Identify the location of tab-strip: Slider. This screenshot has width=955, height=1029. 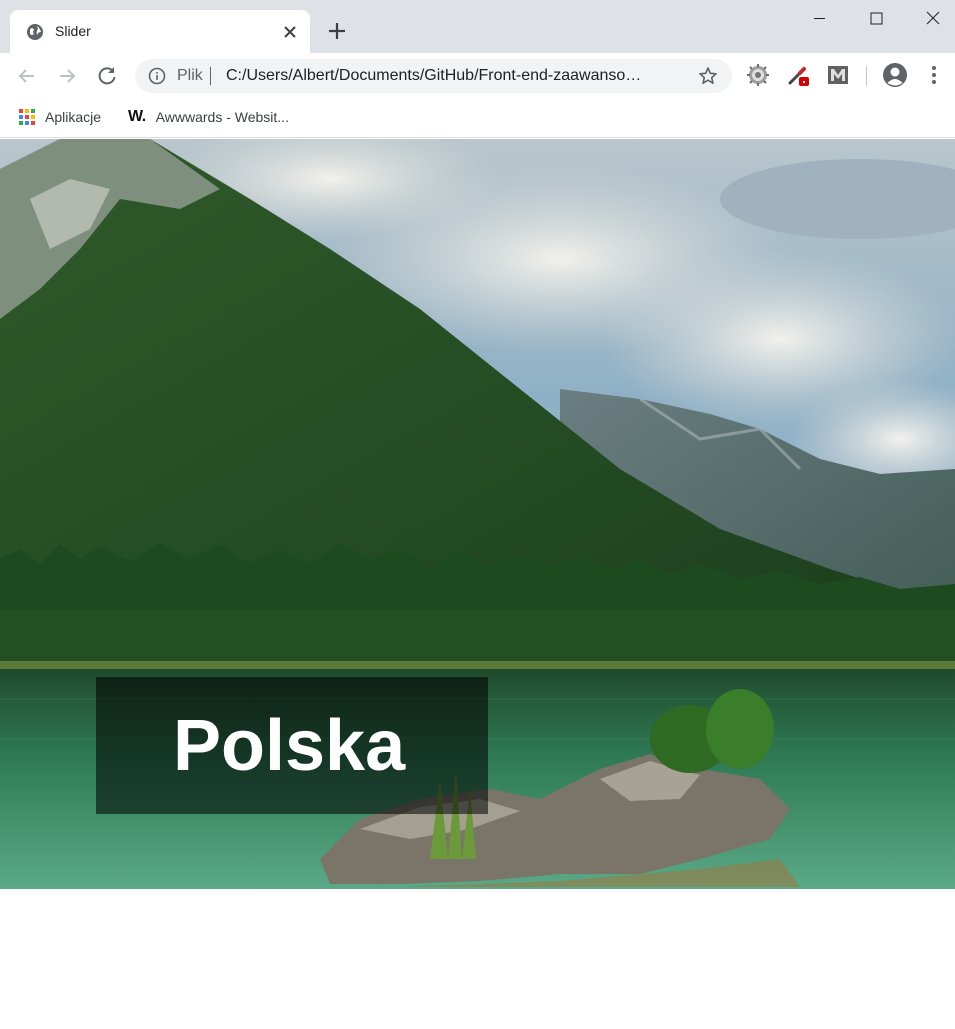
(477, 26).